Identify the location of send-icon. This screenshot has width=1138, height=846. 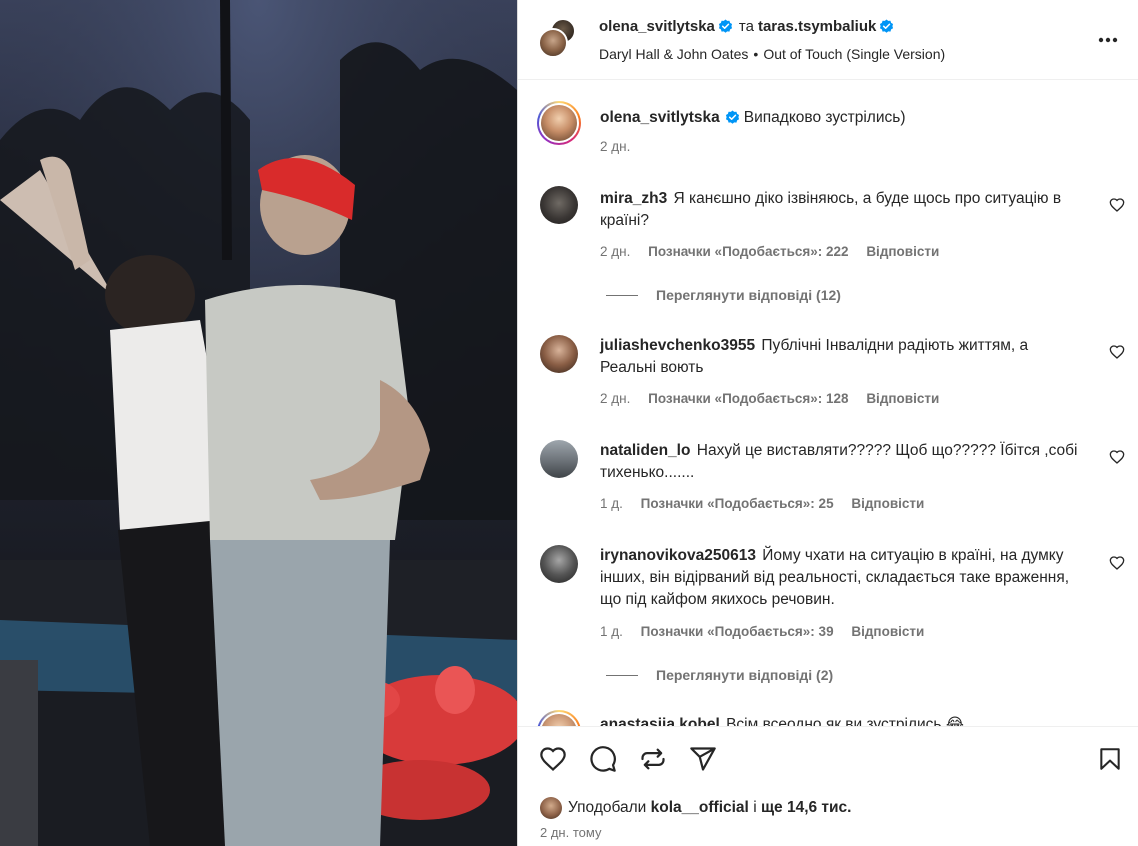
(703, 759).